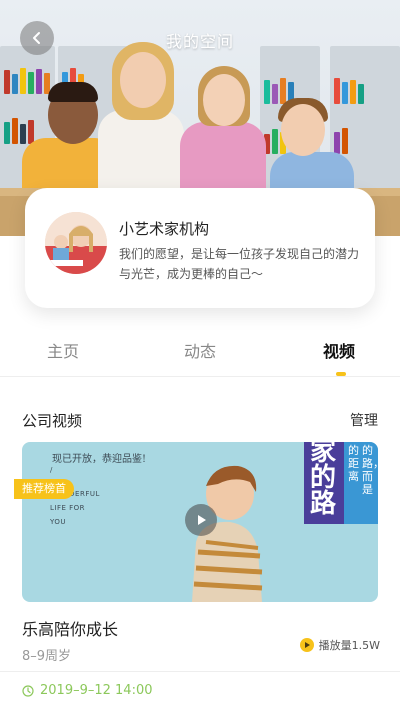  Describe the element at coordinates (44, 489) in the screenshot. I see `rank-badge: 推荐榜首` at that location.